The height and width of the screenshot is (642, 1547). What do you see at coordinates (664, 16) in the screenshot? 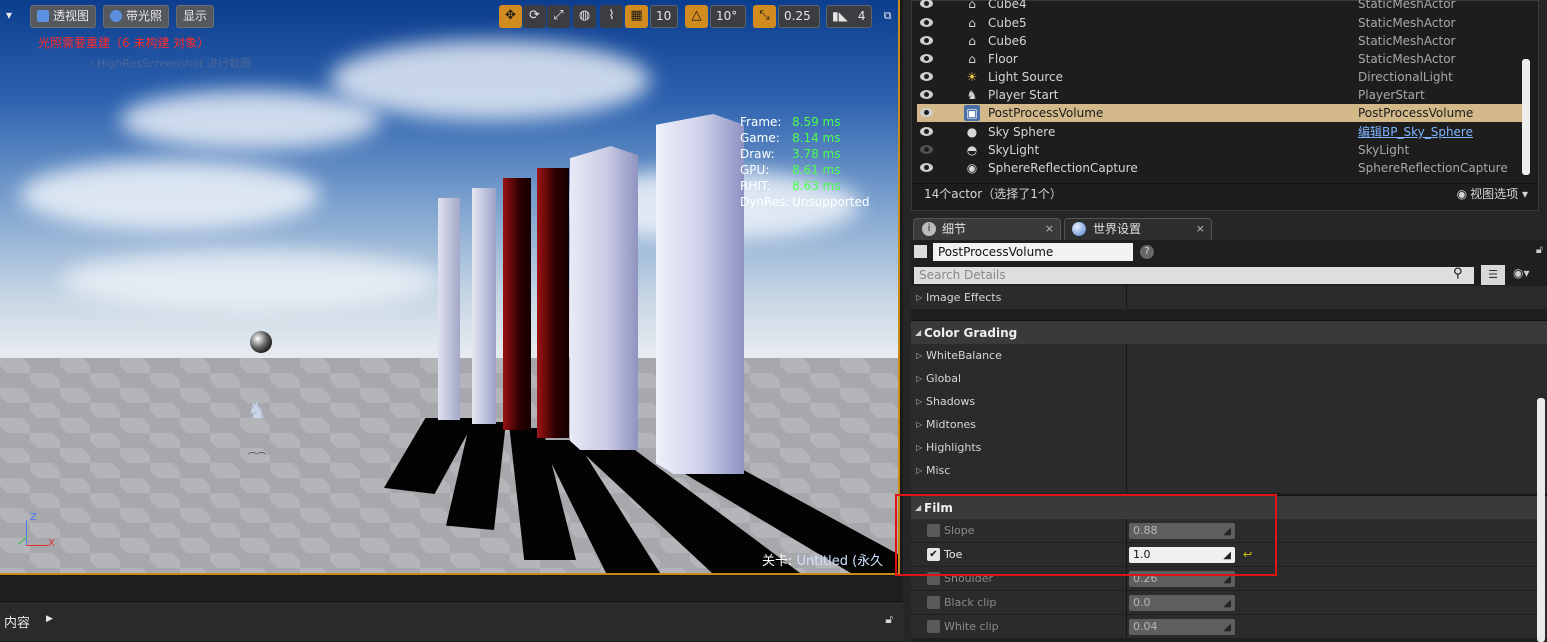
I see `grid-snap-value: 10` at bounding box center [664, 16].